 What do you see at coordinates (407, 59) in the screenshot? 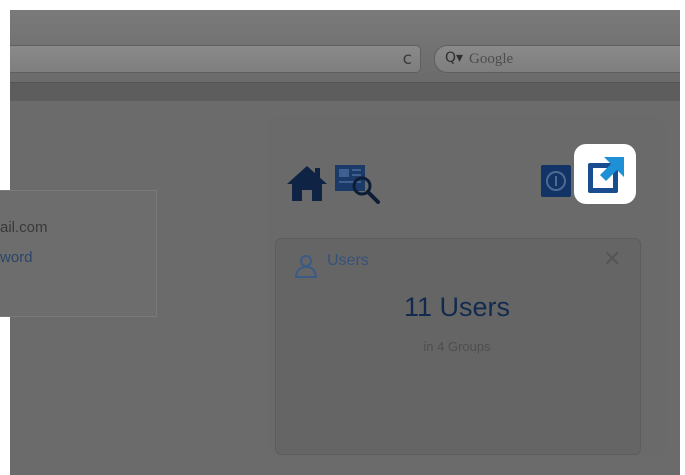
I see `reload-icon: c` at bounding box center [407, 59].